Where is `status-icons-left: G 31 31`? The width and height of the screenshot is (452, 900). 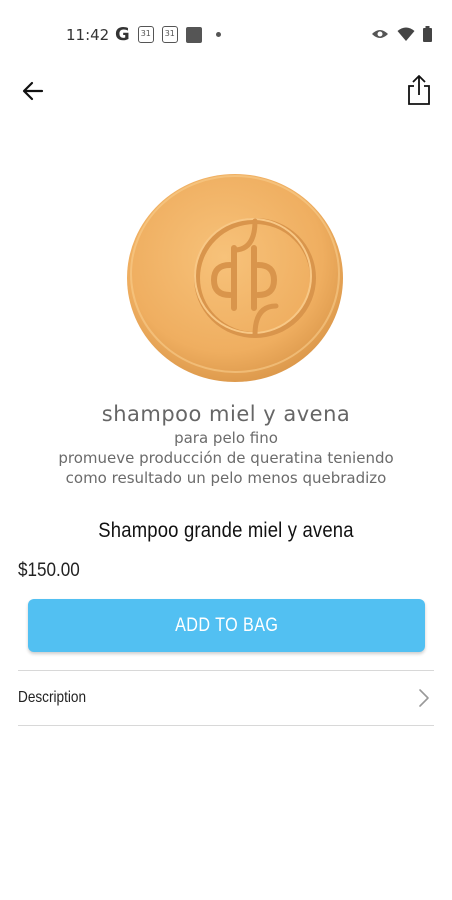
status-icons-left: G 31 31 is located at coordinates (168, 34).